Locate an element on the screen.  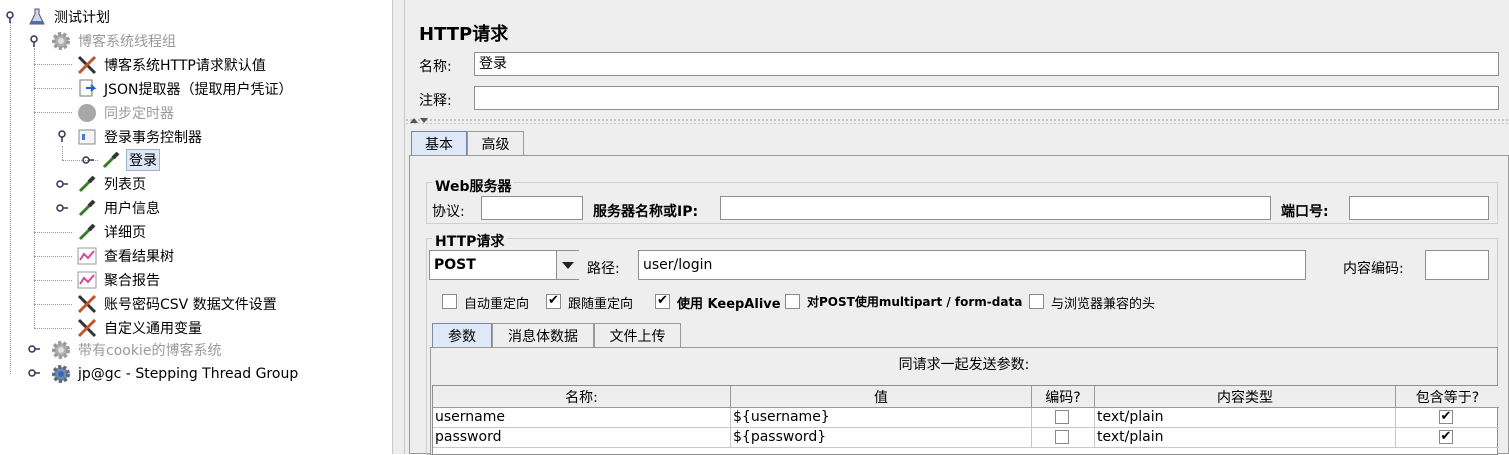
path-label: 路径: is located at coordinates (603, 269).